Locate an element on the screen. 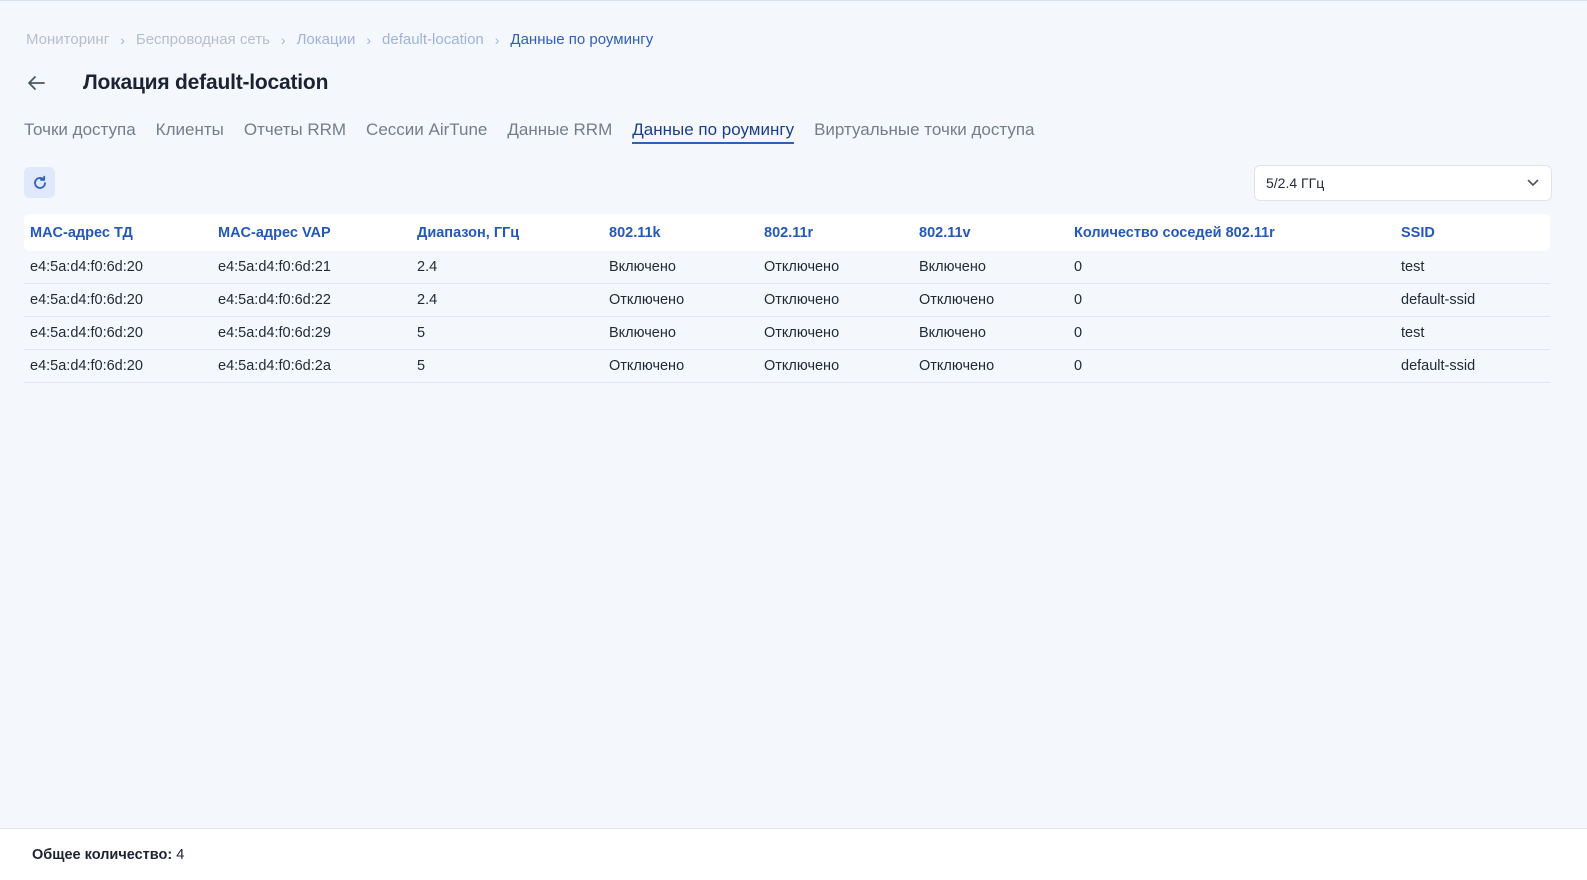 The height and width of the screenshot is (880, 1587). page-header: Локация default-location is located at coordinates (176, 83).